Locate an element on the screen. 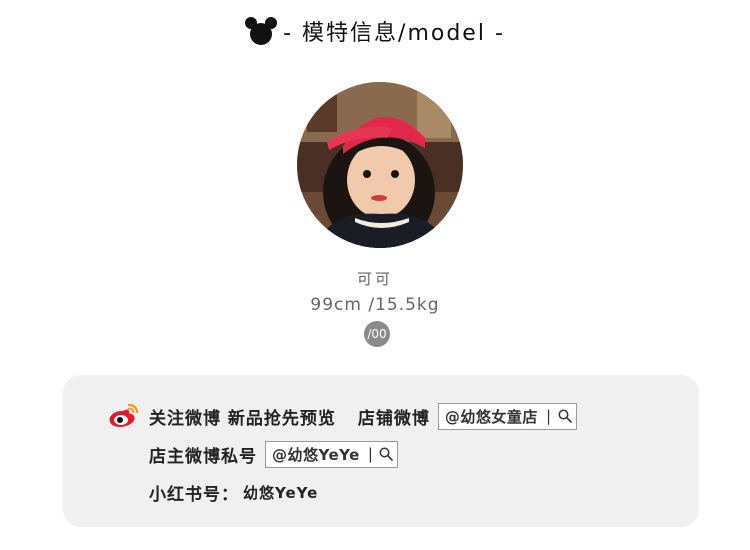 The image size is (750, 550). weibo-follow-row: 关注微博 新品抢先预览 店铺微博 @幼悠女童店 | is located at coordinates (363, 416).